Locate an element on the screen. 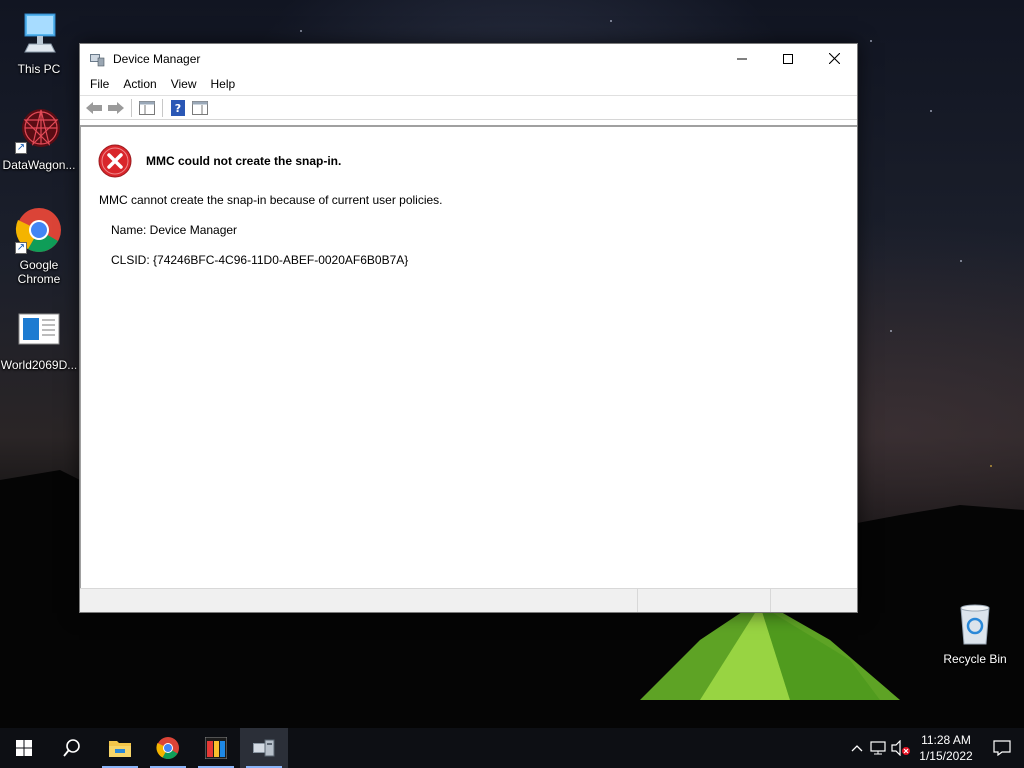  error-header: MMC could not create the snap-in. is located at coordinates (219, 161).